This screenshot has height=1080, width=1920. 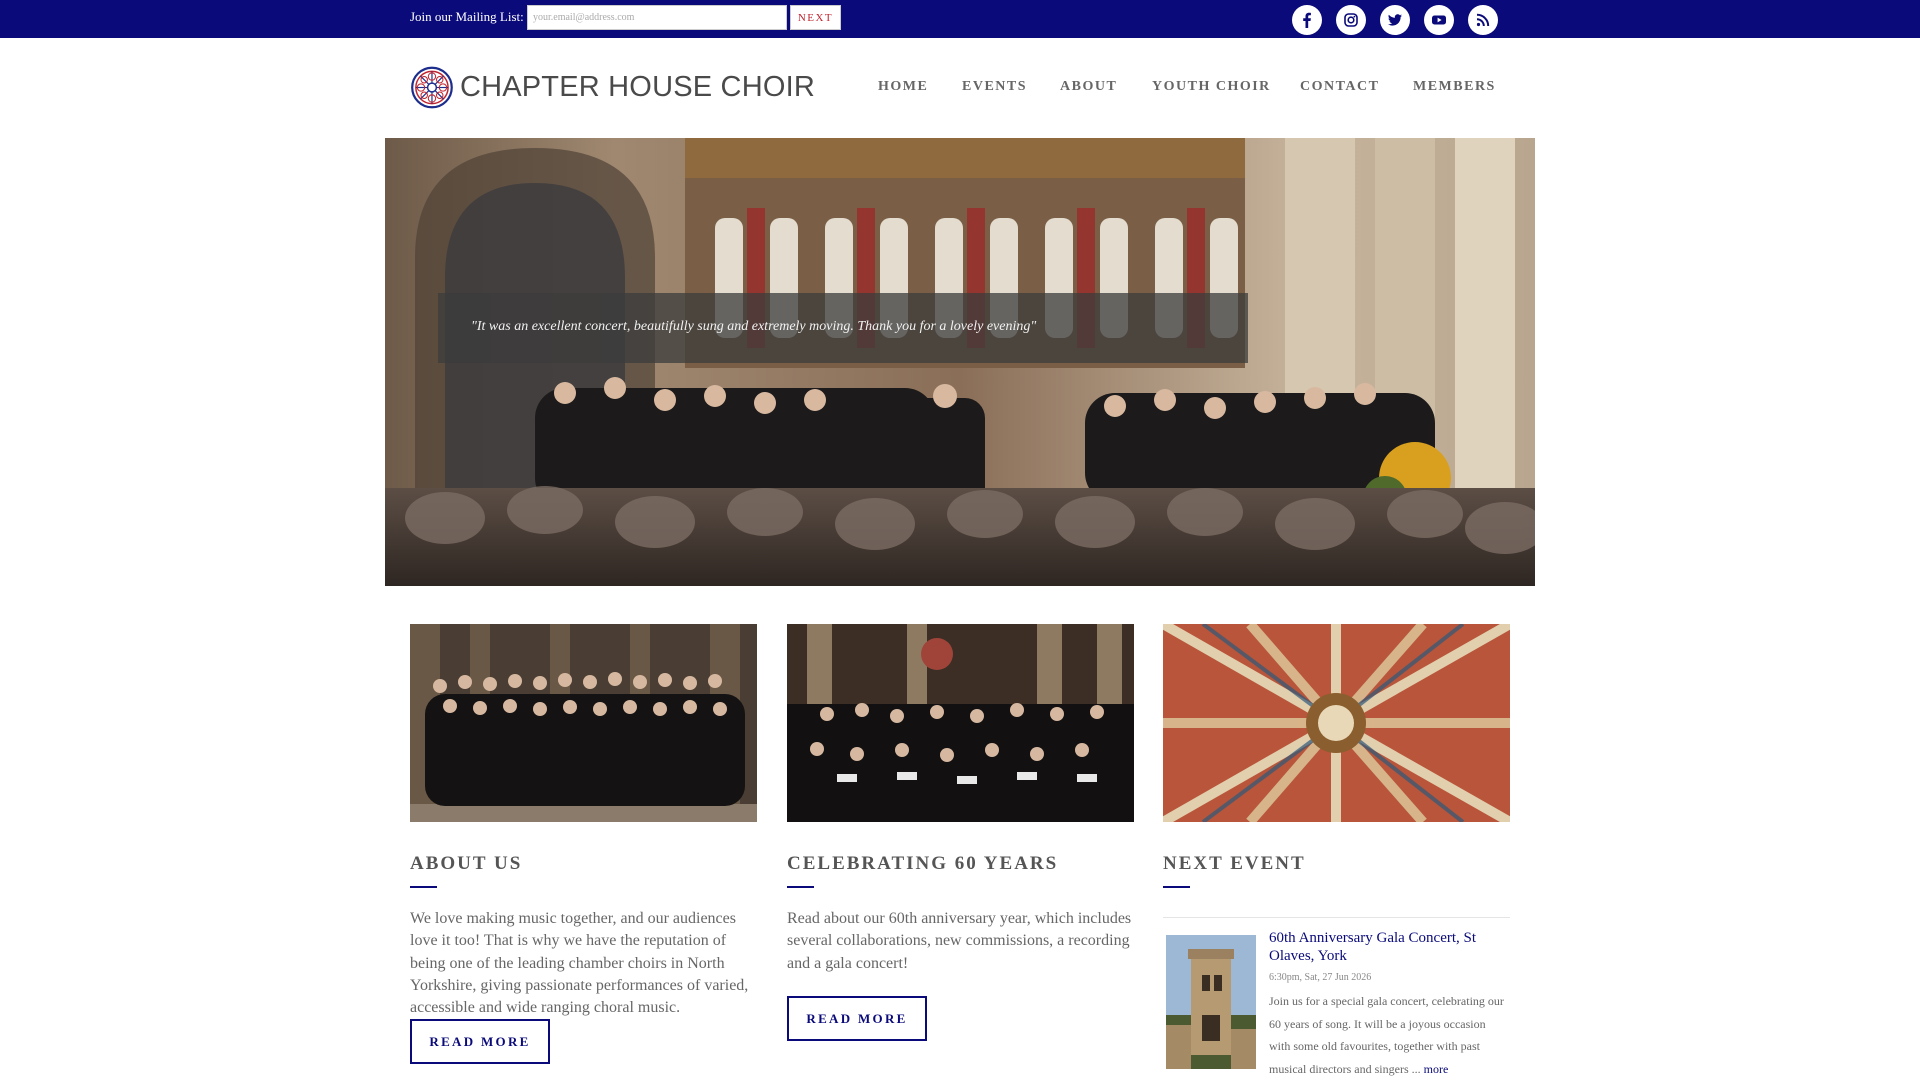 What do you see at coordinates (960, 723) in the screenshot?
I see `choir-concert-photo` at bounding box center [960, 723].